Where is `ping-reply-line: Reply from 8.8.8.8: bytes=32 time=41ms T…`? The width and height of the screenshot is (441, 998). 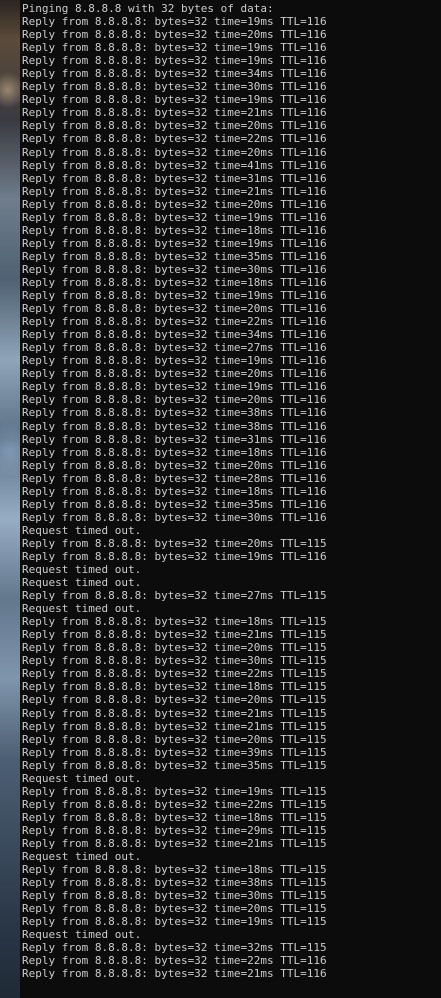 ping-reply-line: Reply from 8.8.8.8: bytes=32 time=41ms T… is located at coordinates (174, 165).